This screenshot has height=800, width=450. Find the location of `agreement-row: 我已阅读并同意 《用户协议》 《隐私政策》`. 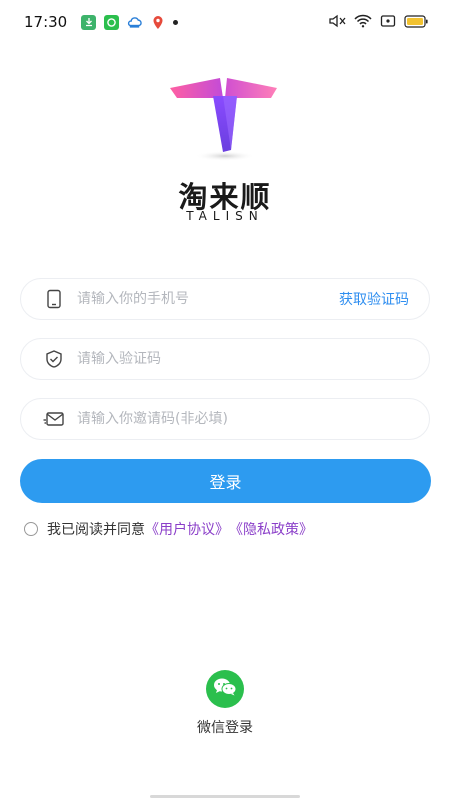

agreement-row: 我已阅读并同意 《用户协议》 《隐私政策》 is located at coordinates (168, 529).